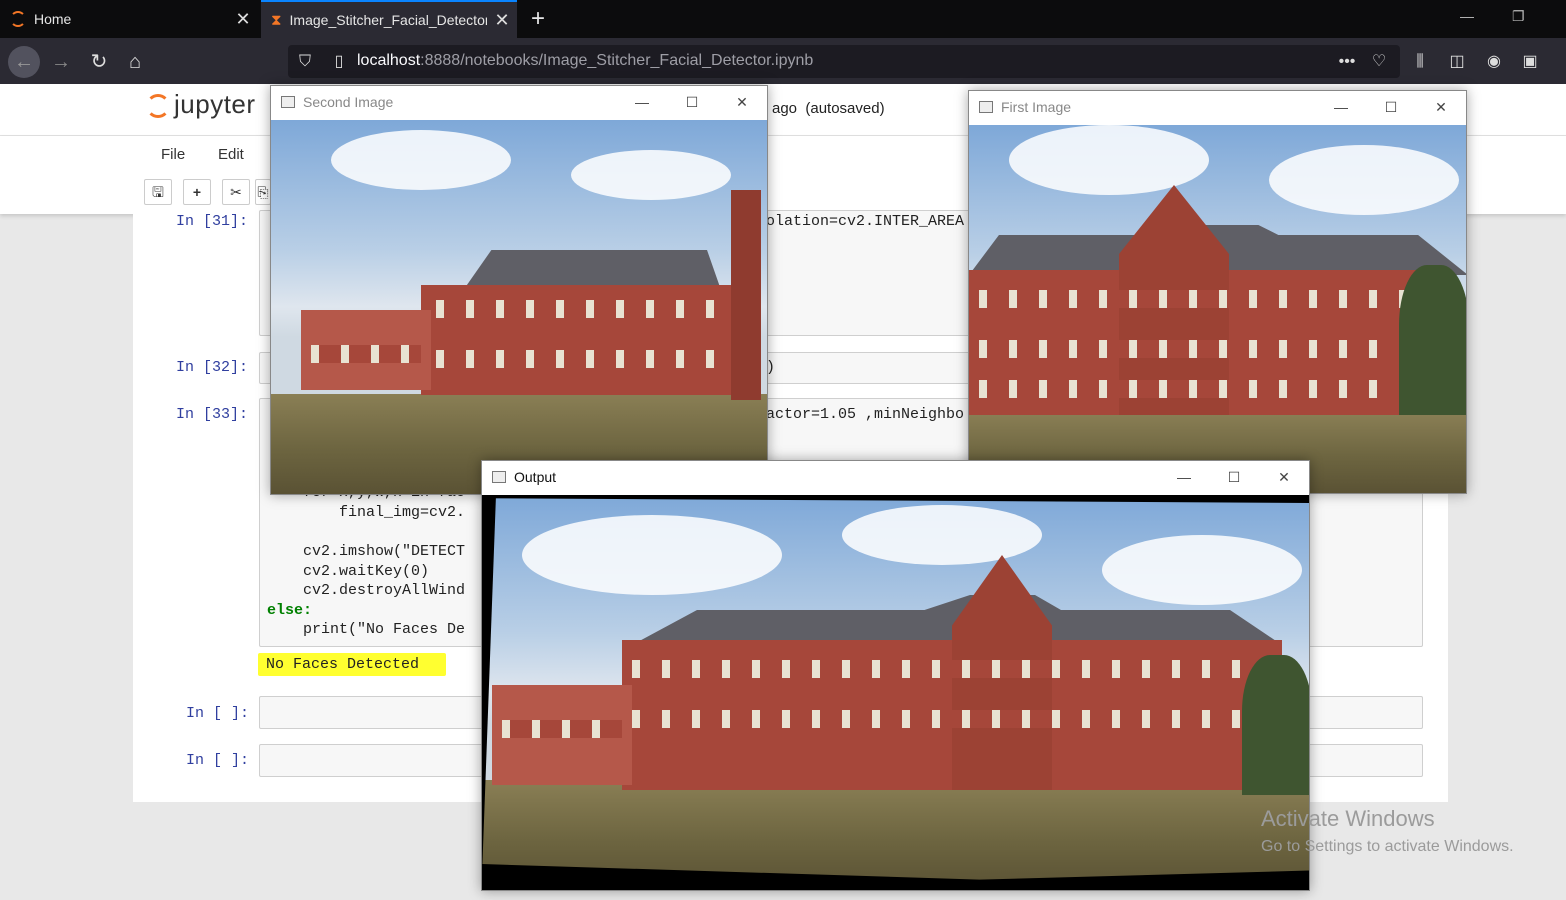  Describe the element at coordinates (236, 192) in the screenshot. I see `cut-icon: ✂` at that location.